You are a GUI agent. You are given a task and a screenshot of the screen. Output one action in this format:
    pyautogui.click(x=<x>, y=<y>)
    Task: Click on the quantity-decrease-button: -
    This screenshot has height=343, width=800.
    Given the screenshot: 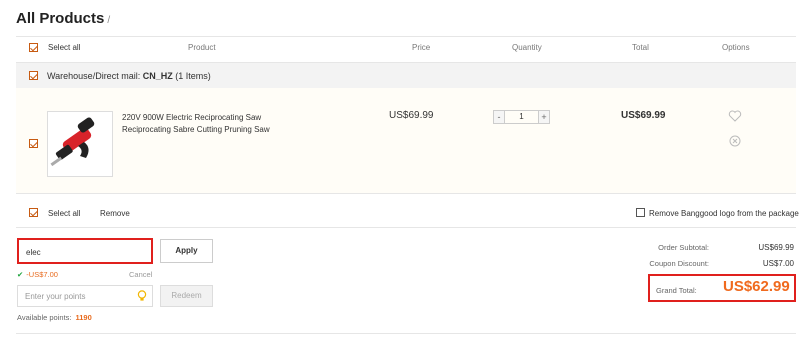 What is the action you would take?
    pyautogui.click(x=499, y=117)
    